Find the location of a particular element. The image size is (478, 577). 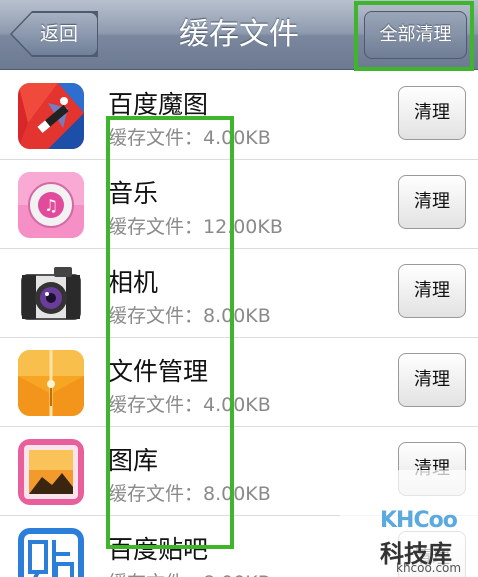

app-name: 音乐 is located at coordinates (133, 193).